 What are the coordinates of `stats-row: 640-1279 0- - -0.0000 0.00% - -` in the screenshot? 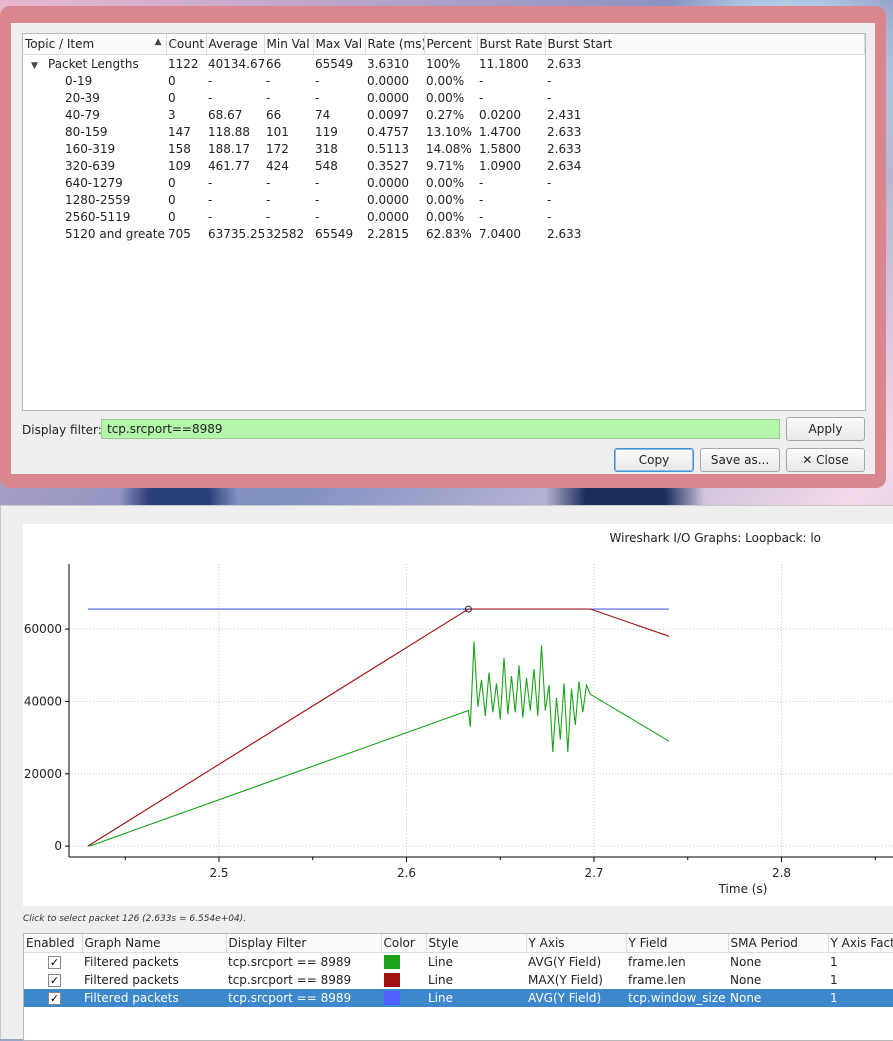 It's located at (444, 182).